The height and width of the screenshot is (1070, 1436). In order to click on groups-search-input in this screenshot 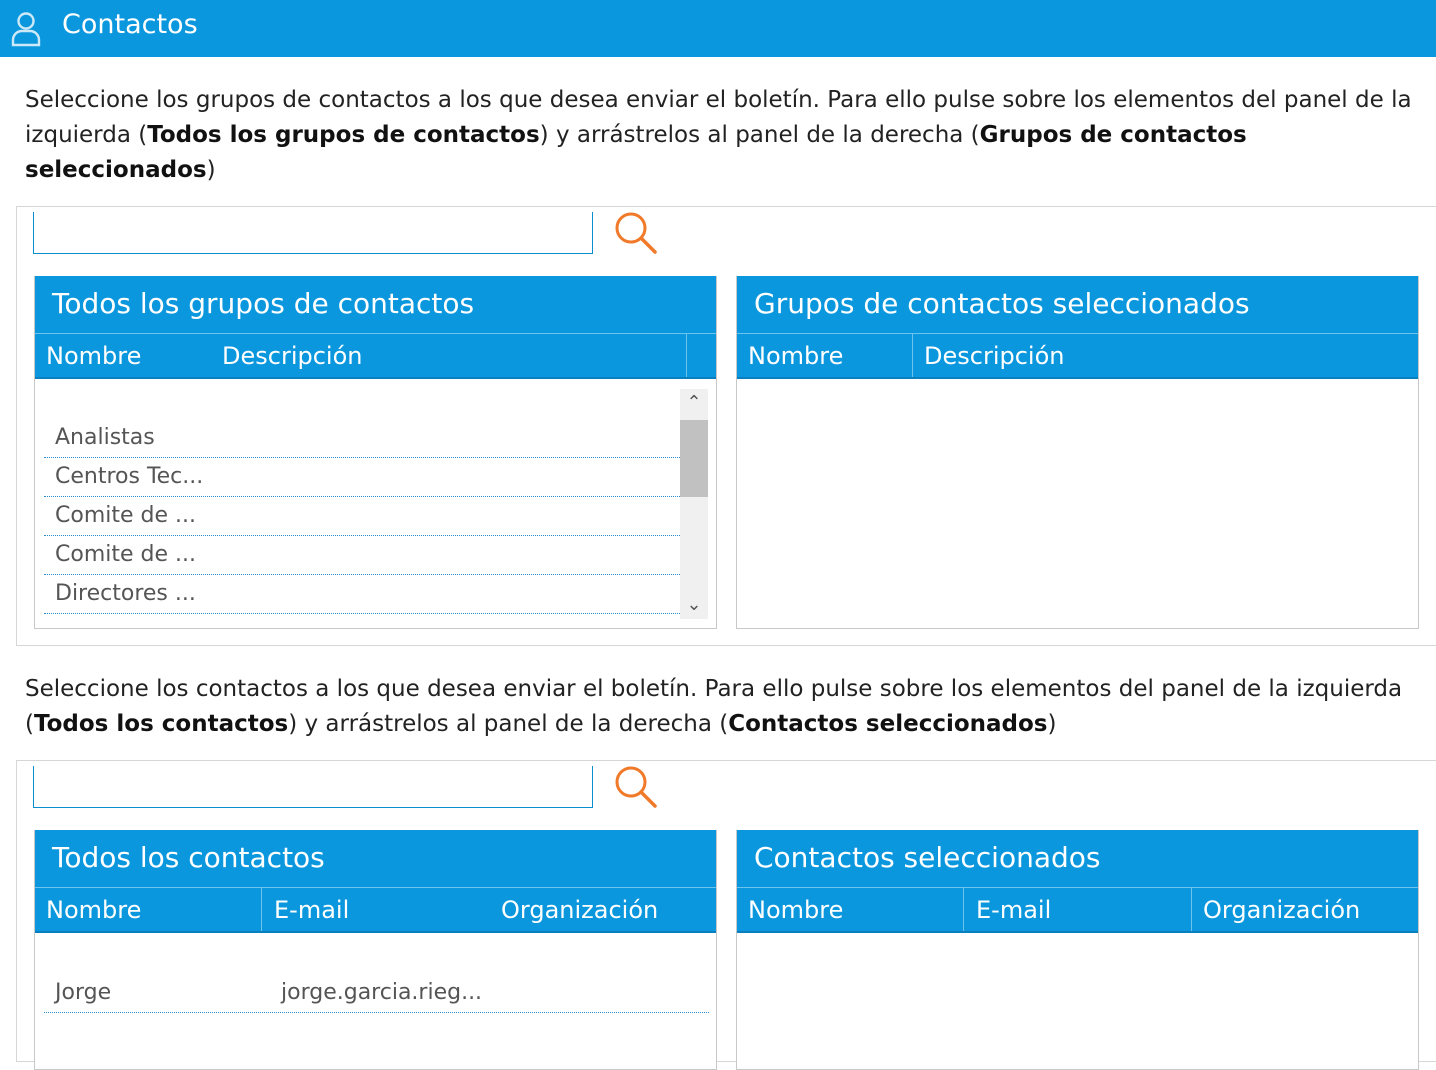, I will do `click(313, 233)`.